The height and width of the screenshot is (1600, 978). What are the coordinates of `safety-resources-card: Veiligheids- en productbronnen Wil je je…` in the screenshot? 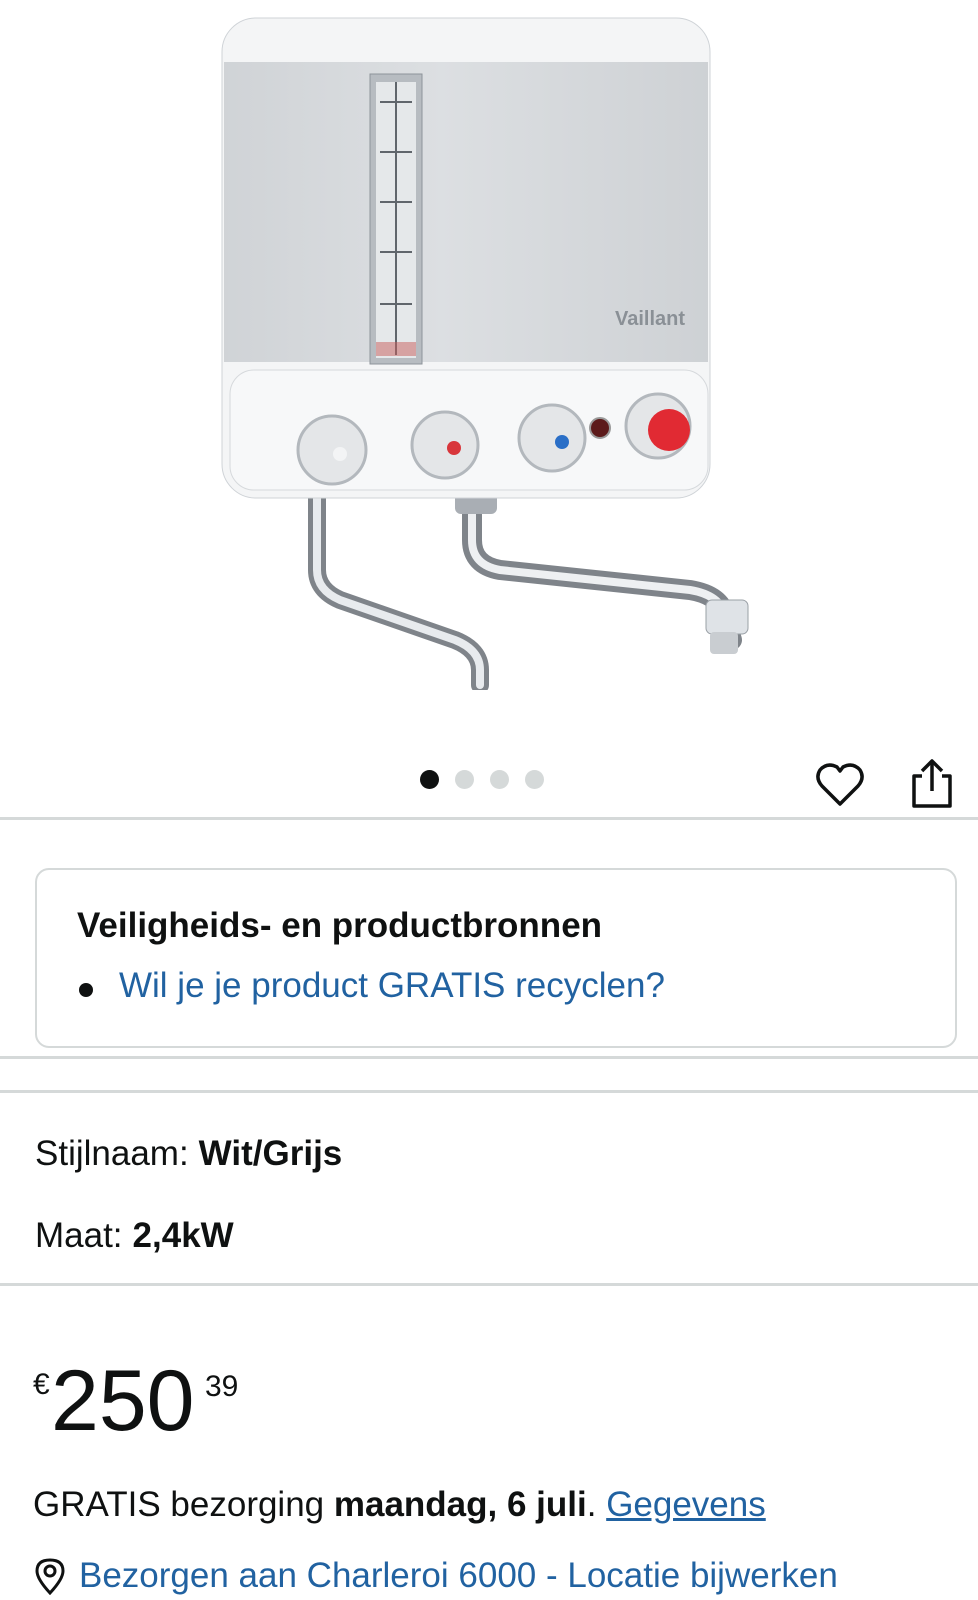 It's located at (496, 958).